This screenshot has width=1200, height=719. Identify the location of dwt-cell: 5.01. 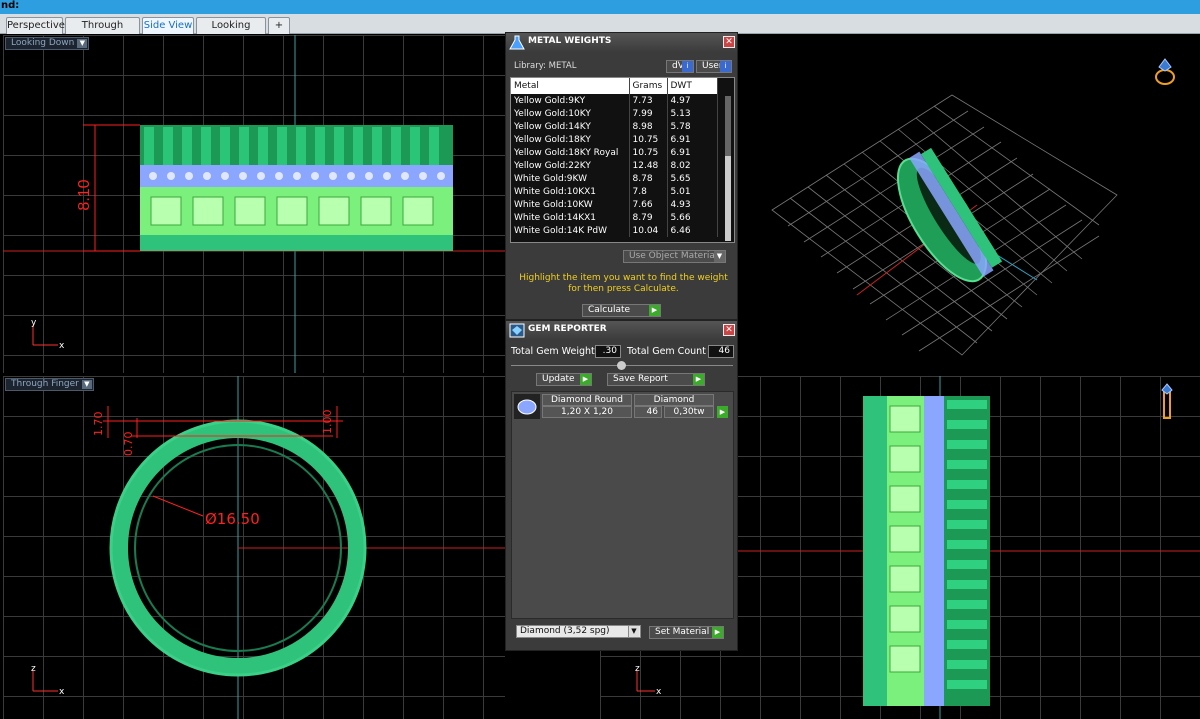
(692, 191).